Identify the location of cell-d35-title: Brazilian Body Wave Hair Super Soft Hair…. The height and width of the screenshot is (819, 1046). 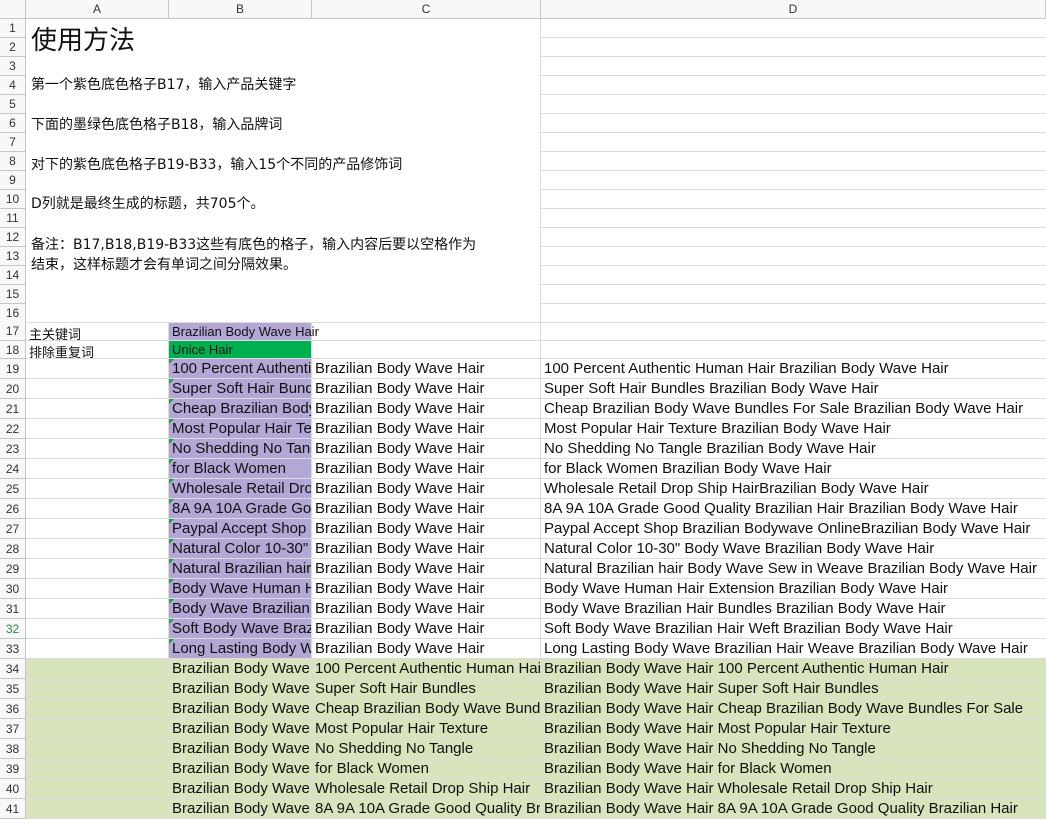
(794, 688).